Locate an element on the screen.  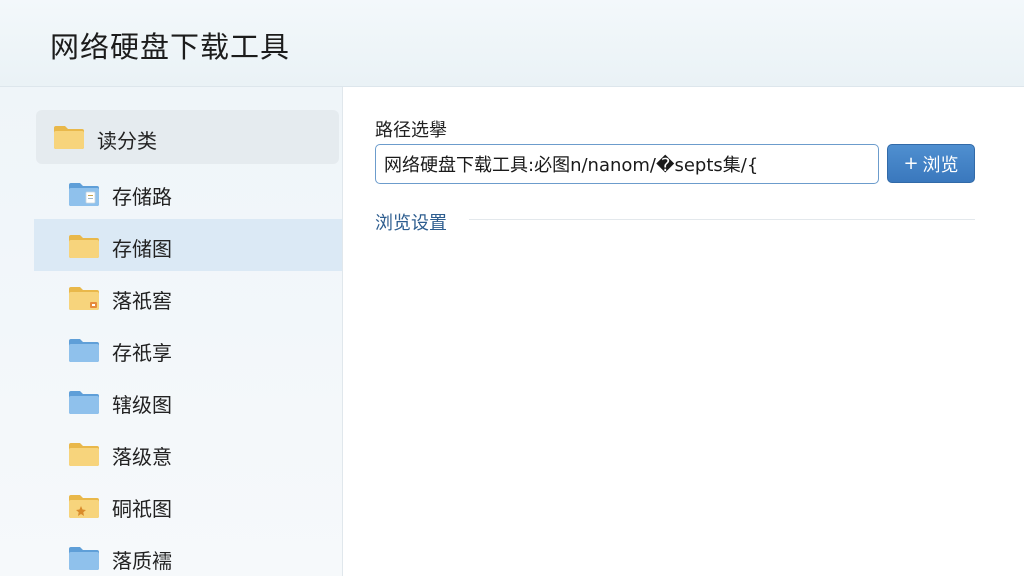
sidebar-item-label: 落级意 is located at coordinates (142, 457).